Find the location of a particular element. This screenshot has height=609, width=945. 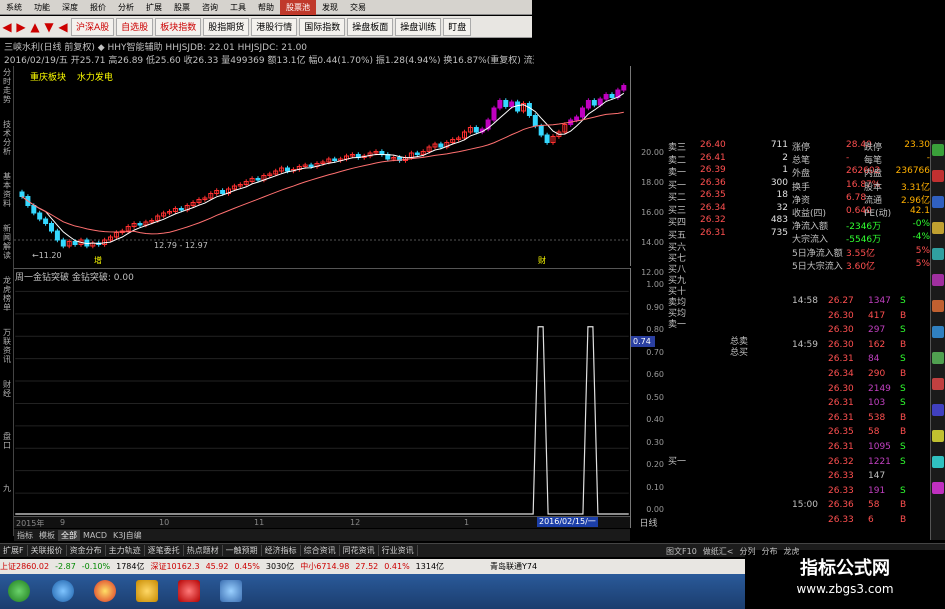

menu-item: 分析 is located at coordinates (126, 7).